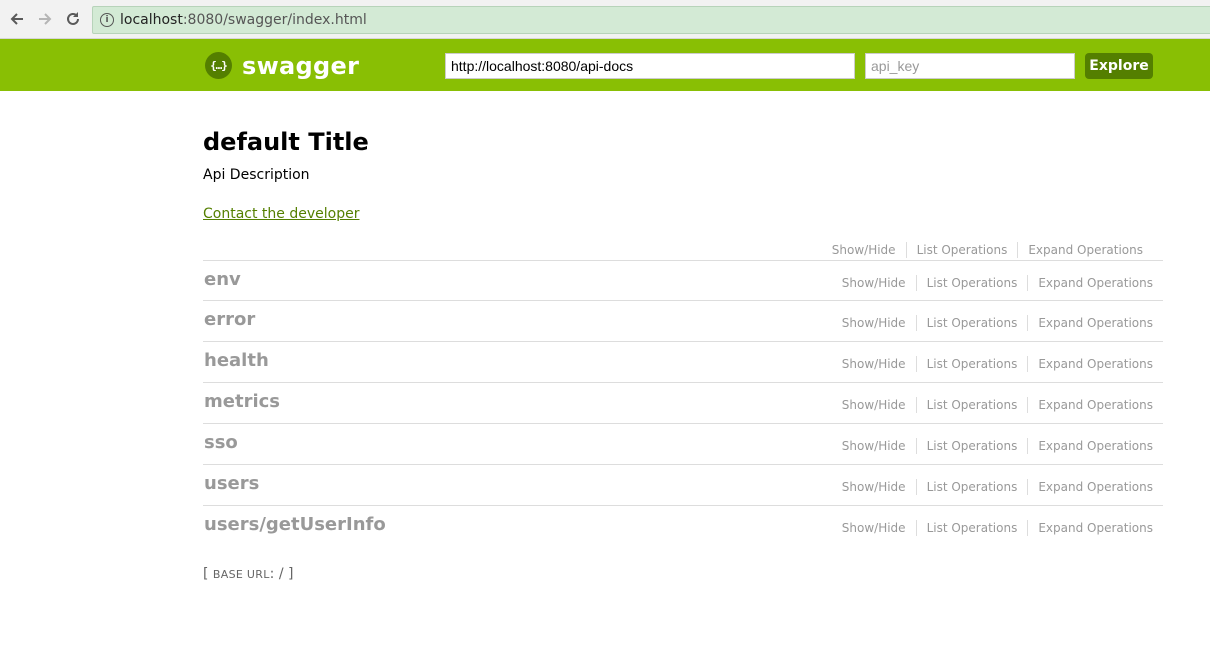  What do you see at coordinates (281, 214) in the screenshot?
I see `contact-developer-link: Contact the developer` at bounding box center [281, 214].